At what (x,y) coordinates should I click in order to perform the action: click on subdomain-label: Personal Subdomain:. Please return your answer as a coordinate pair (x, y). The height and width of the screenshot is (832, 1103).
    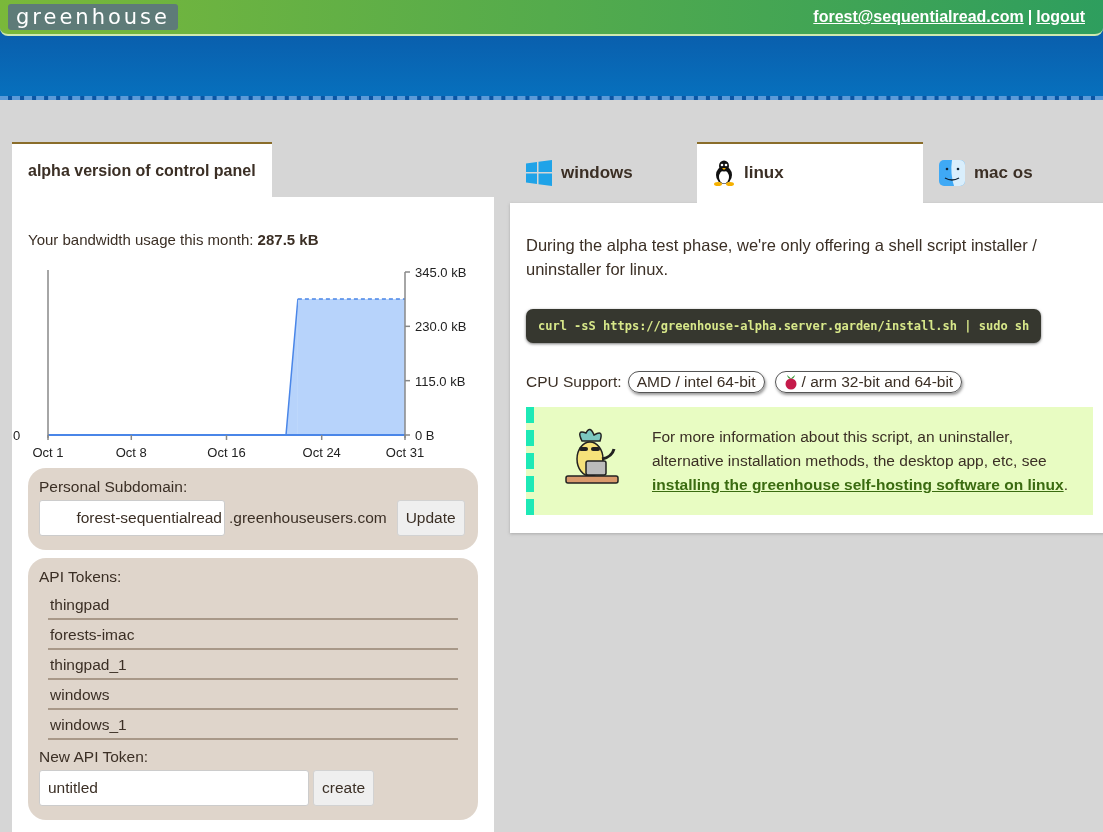
    Looking at the image, I should click on (114, 487).